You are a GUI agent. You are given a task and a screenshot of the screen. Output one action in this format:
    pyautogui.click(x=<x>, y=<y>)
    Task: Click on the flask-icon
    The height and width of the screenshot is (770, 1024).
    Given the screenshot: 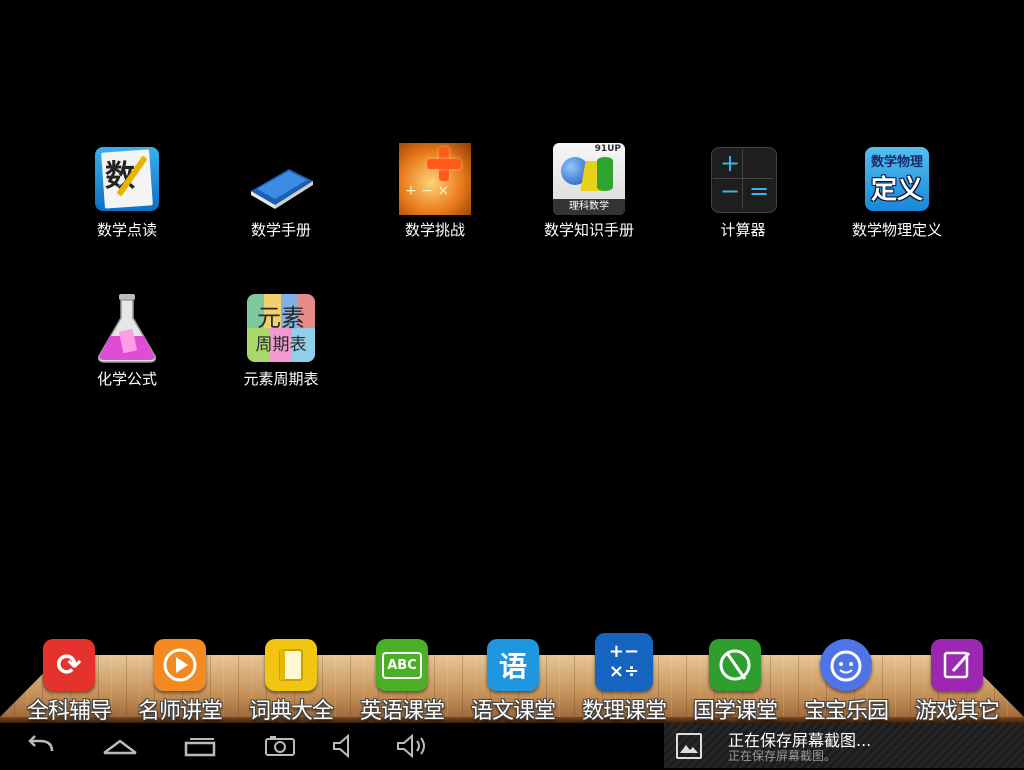 What is the action you would take?
    pyautogui.click(x=127, y=328)
    